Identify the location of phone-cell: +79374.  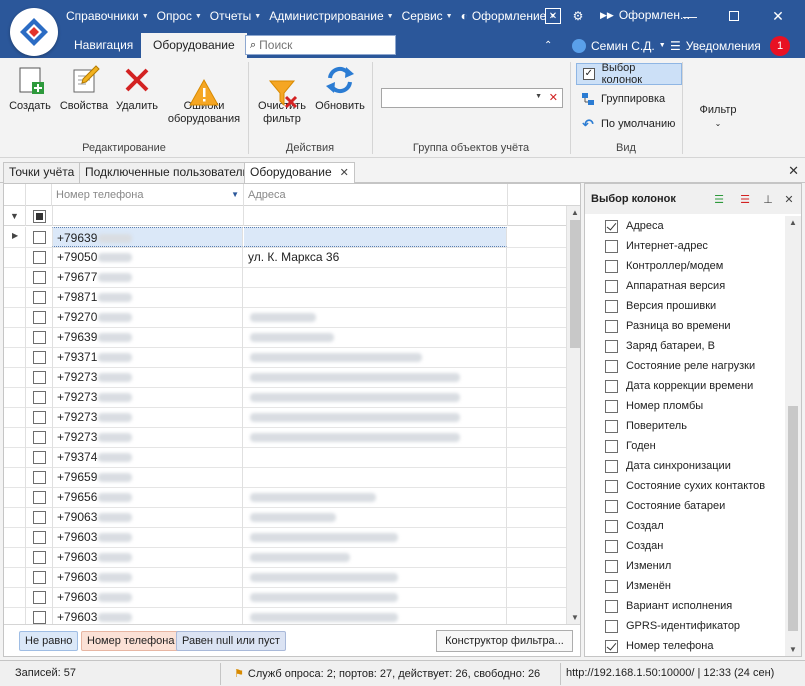
(147, 457).